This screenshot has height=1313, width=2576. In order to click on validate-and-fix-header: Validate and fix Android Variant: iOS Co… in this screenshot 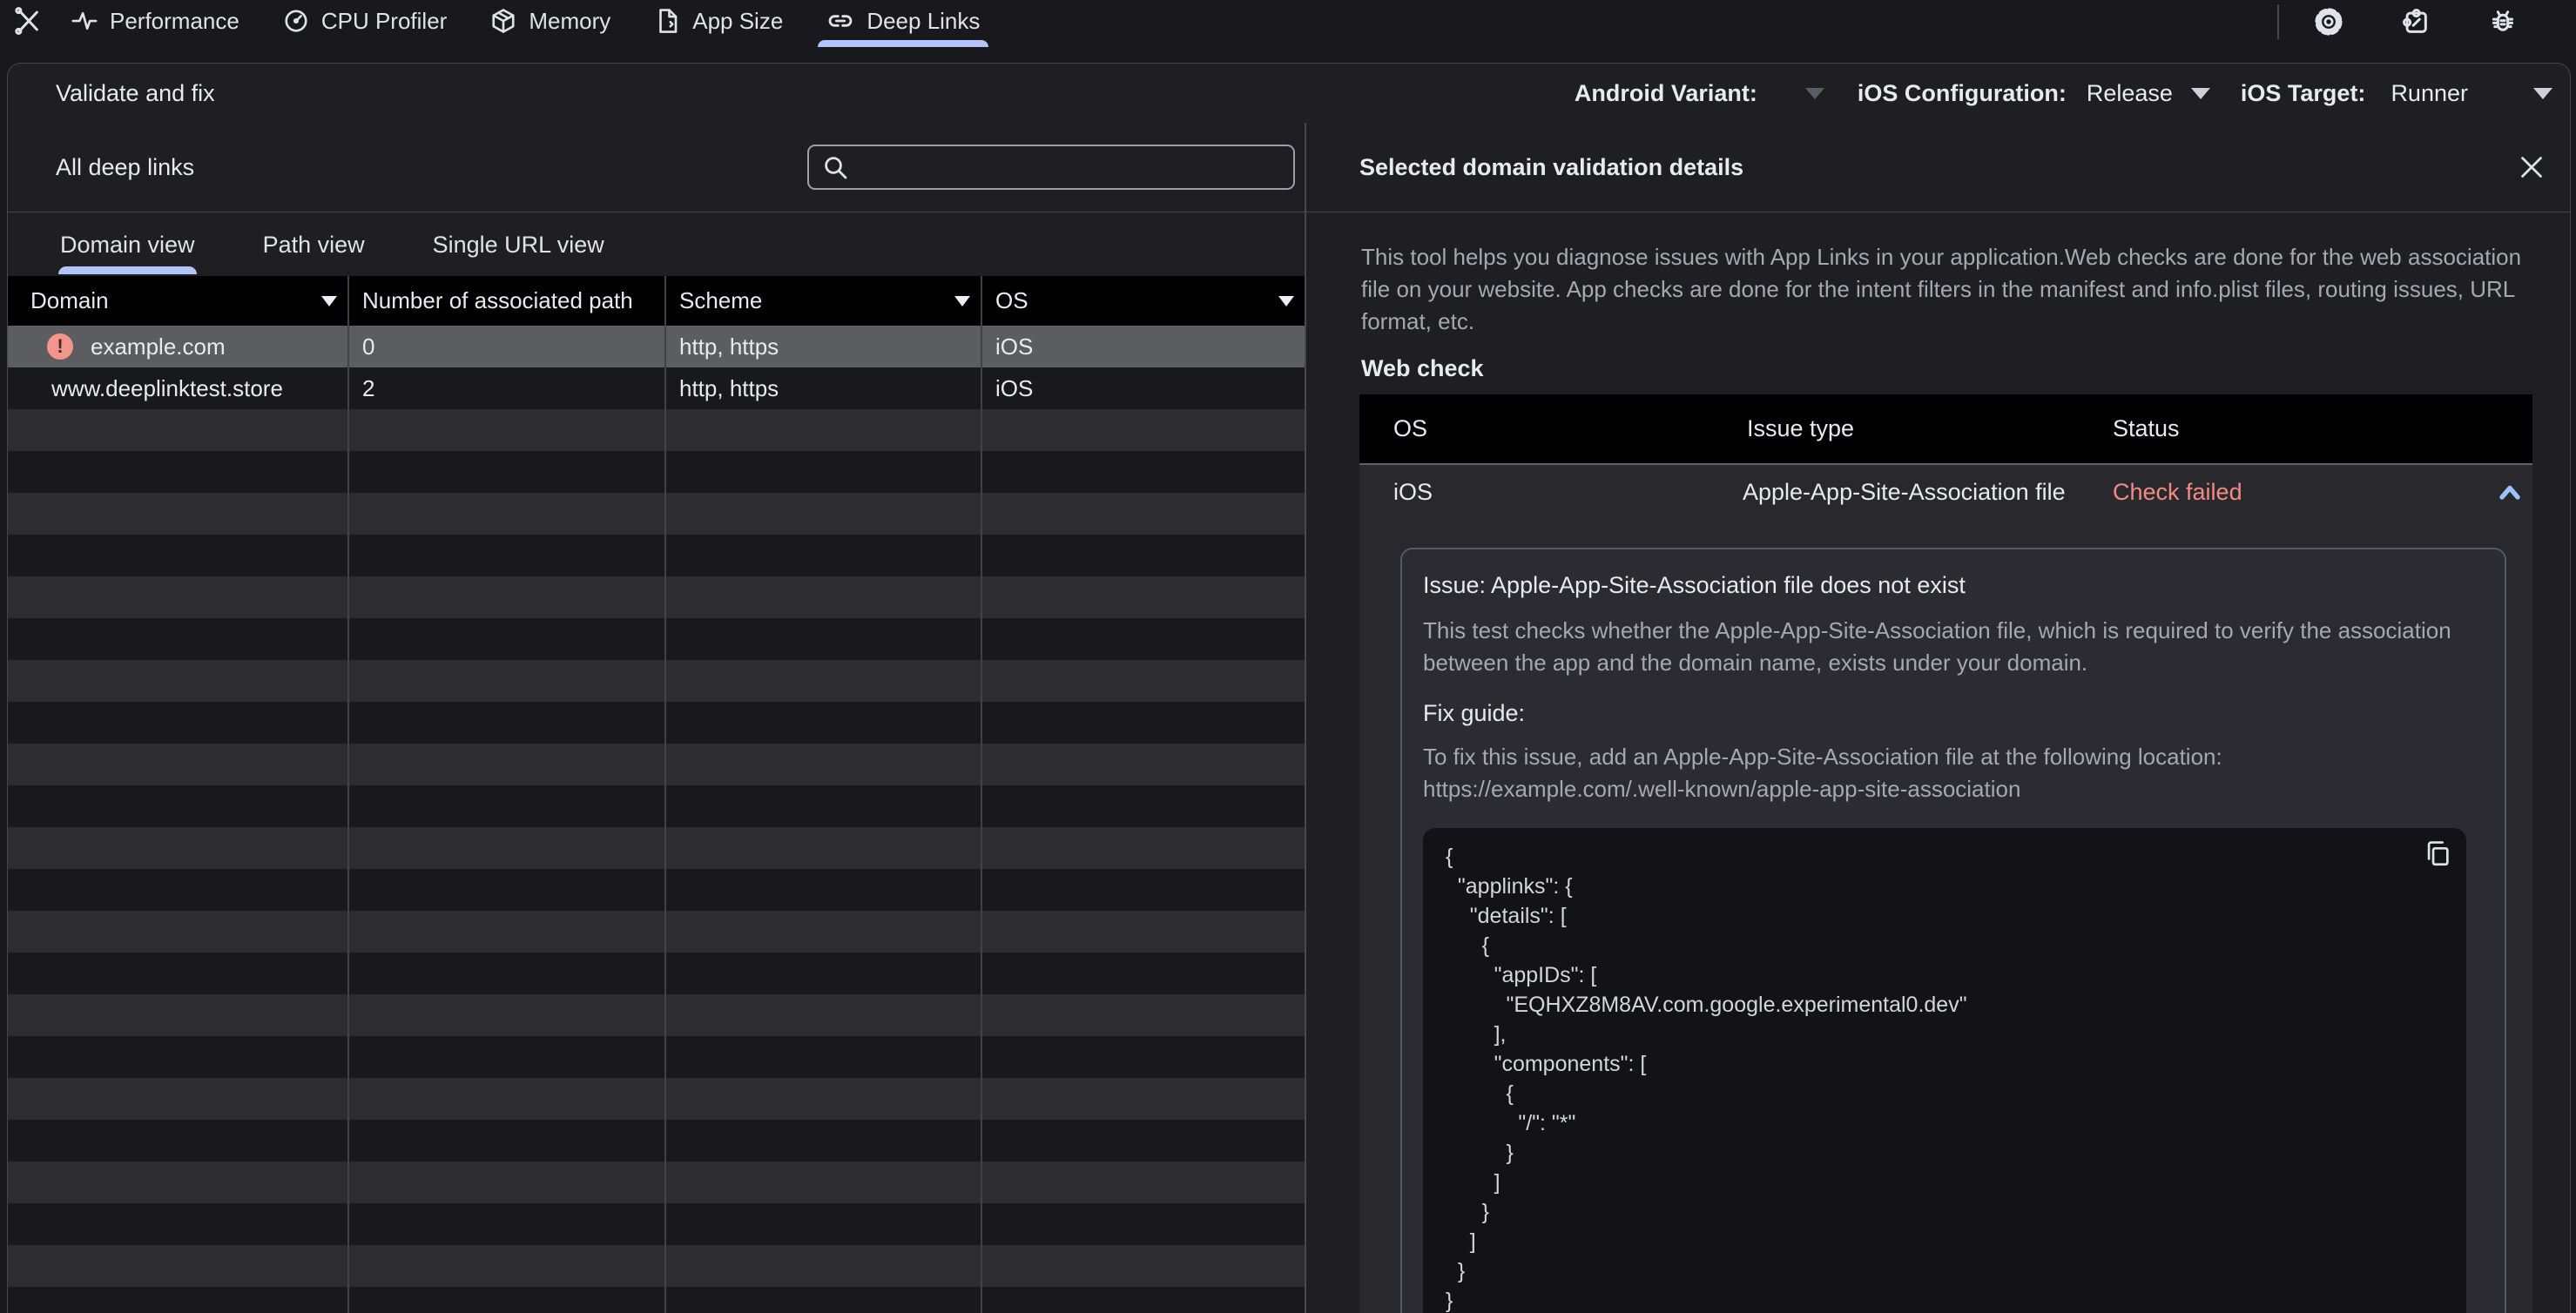, I will do `click(1289, 93)`.